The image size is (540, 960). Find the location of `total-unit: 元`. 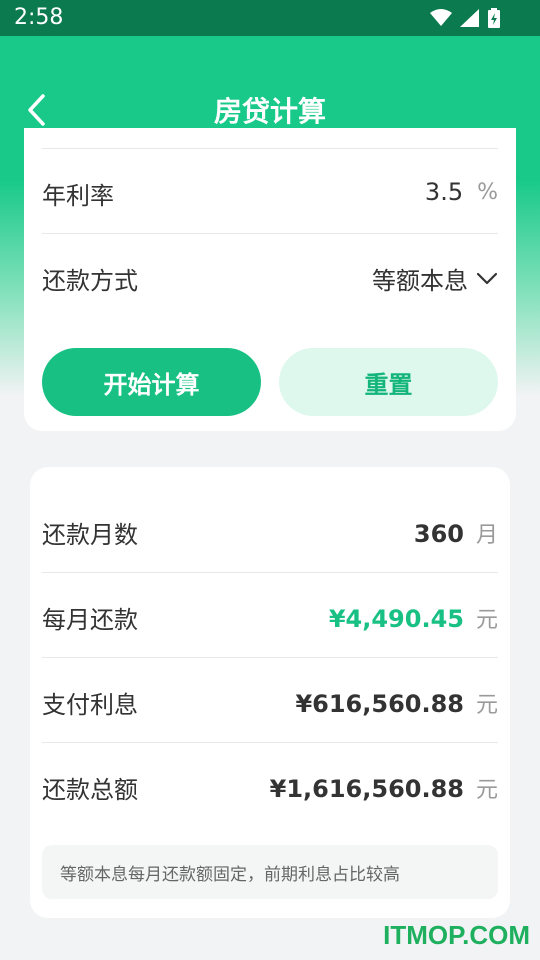

total-unit: 元 is located at coordinates (486, 790).